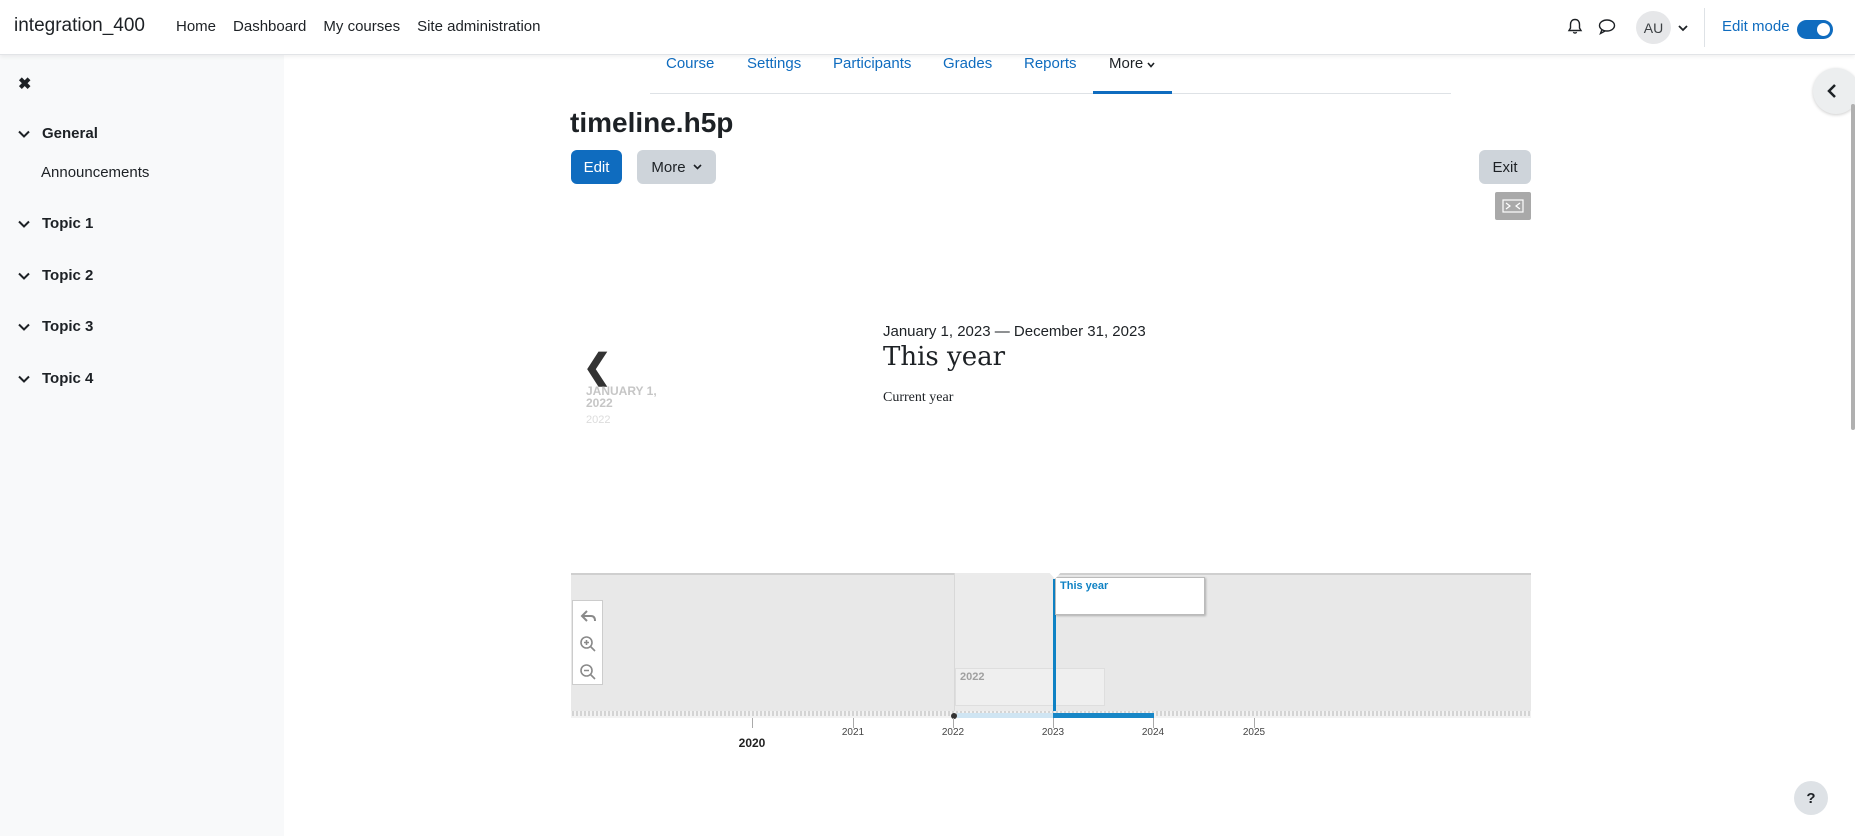 This screenshot has height=836, width=1855. What do you see at coordinates (196, 26) in the screenshot?
I see `nav-home: Home` at bounding box center [196, 26].